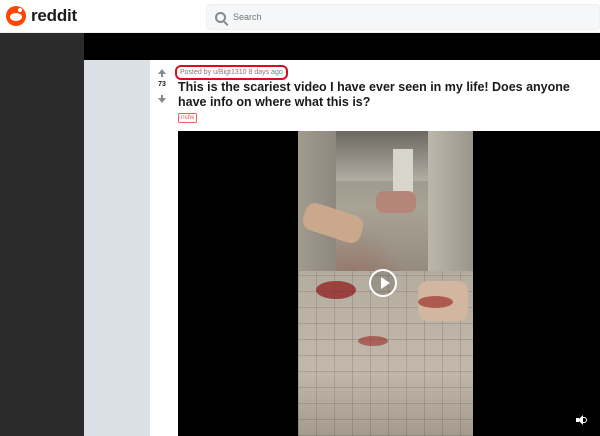 This screenshot has width=600, height=436. Describe the element at coordinates (585, 420) in the screenshot. I see `volume-icon-wave` at that location.